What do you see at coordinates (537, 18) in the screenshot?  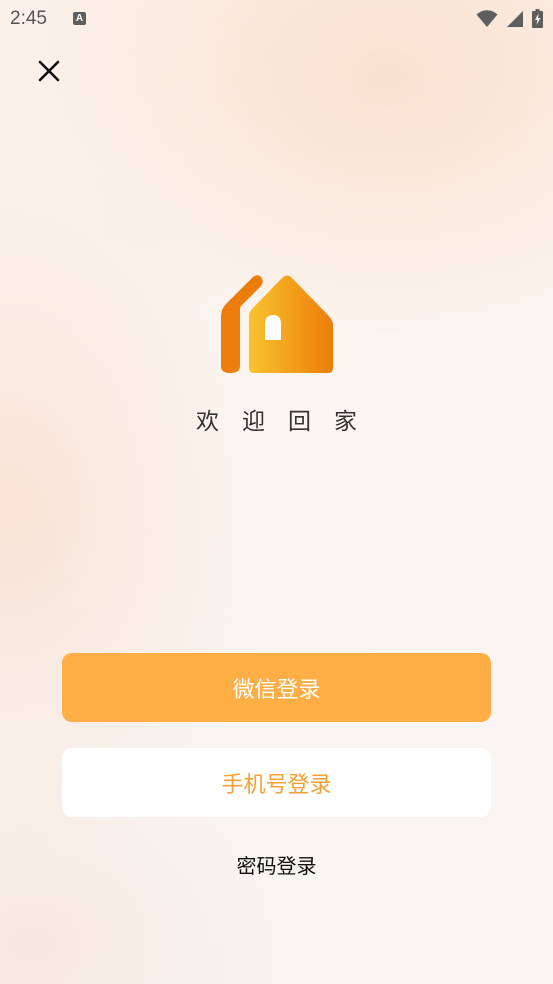 I see `battery-charging-icon` at bounding box center [537, 18].